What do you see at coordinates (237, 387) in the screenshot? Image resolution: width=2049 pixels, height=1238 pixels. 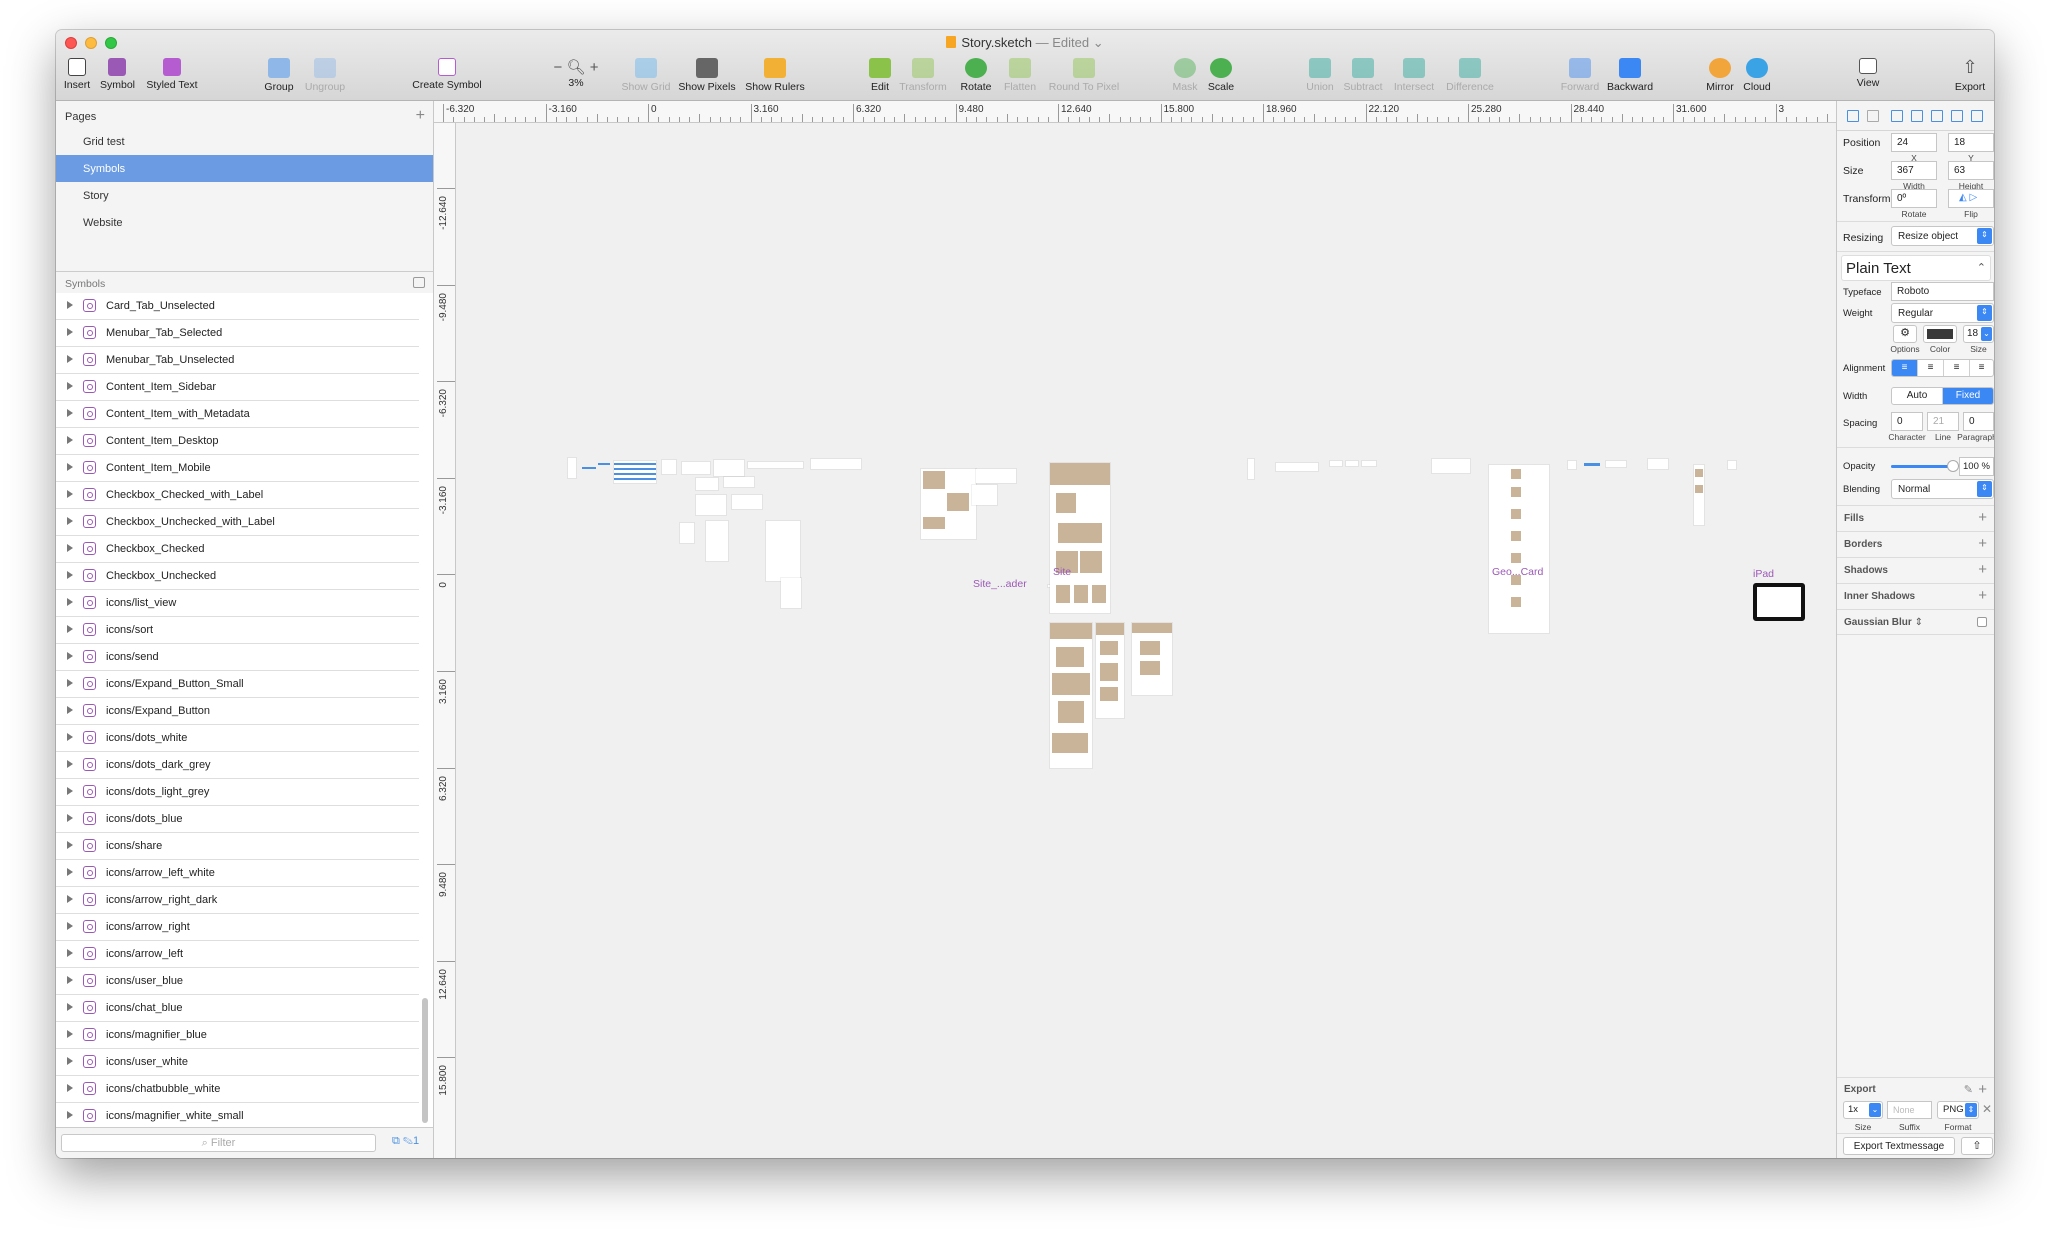 I see `layer-row: Content_Item_Sidebar` at bounding box center [237, 387].